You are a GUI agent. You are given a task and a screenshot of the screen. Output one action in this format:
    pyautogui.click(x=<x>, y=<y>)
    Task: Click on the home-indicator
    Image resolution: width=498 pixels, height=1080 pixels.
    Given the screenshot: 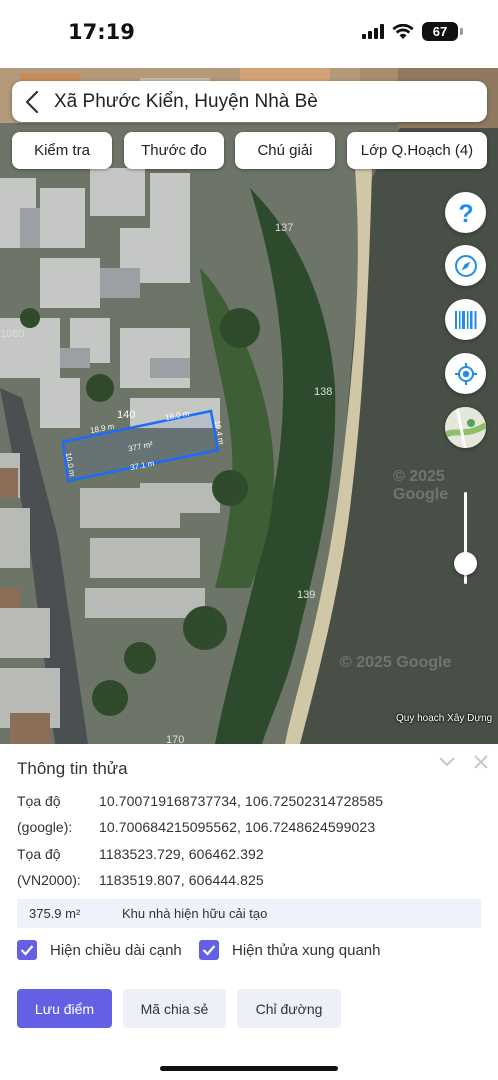 What is the action you would take?
    pyautogui.click(x=249, y=1068)
    